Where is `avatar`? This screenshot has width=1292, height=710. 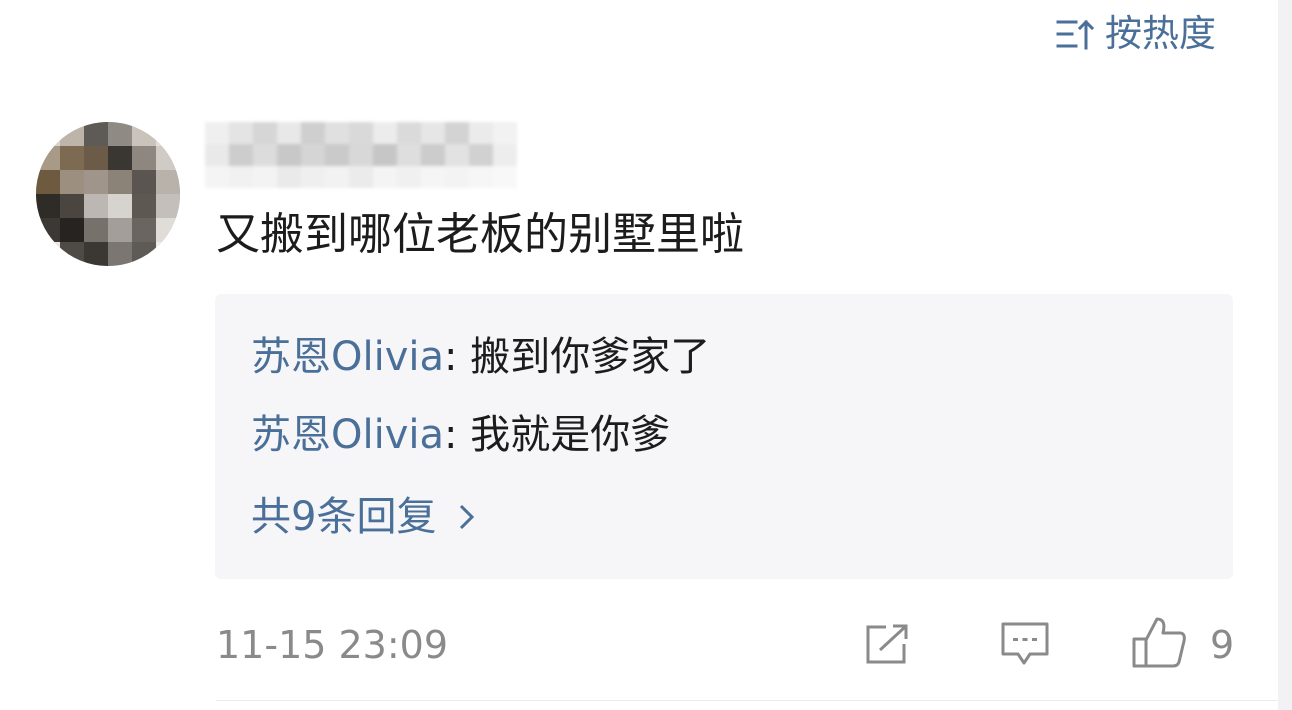
avatar is located at coordinates (108, 194).